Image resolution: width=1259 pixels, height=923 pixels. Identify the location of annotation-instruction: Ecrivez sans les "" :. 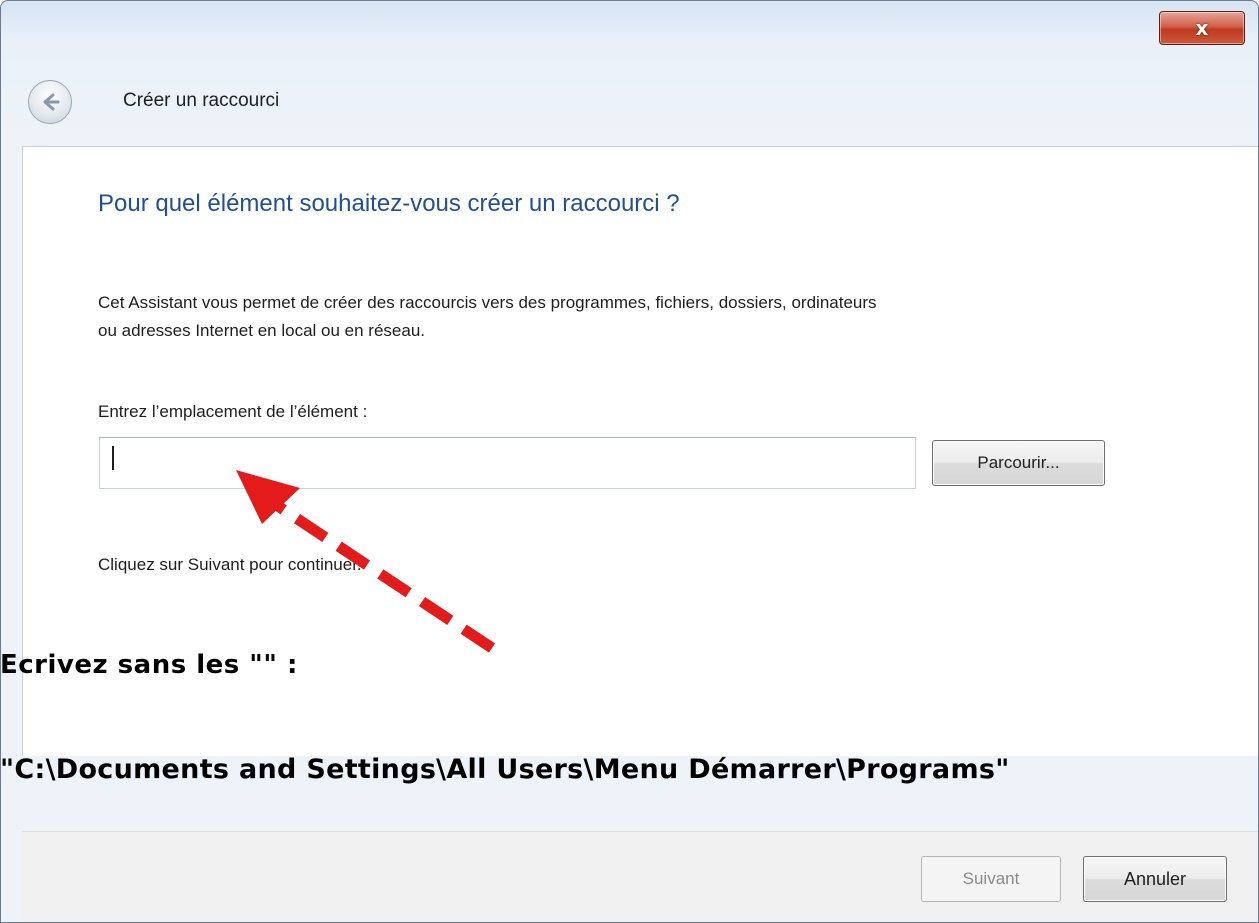
(149, 665).